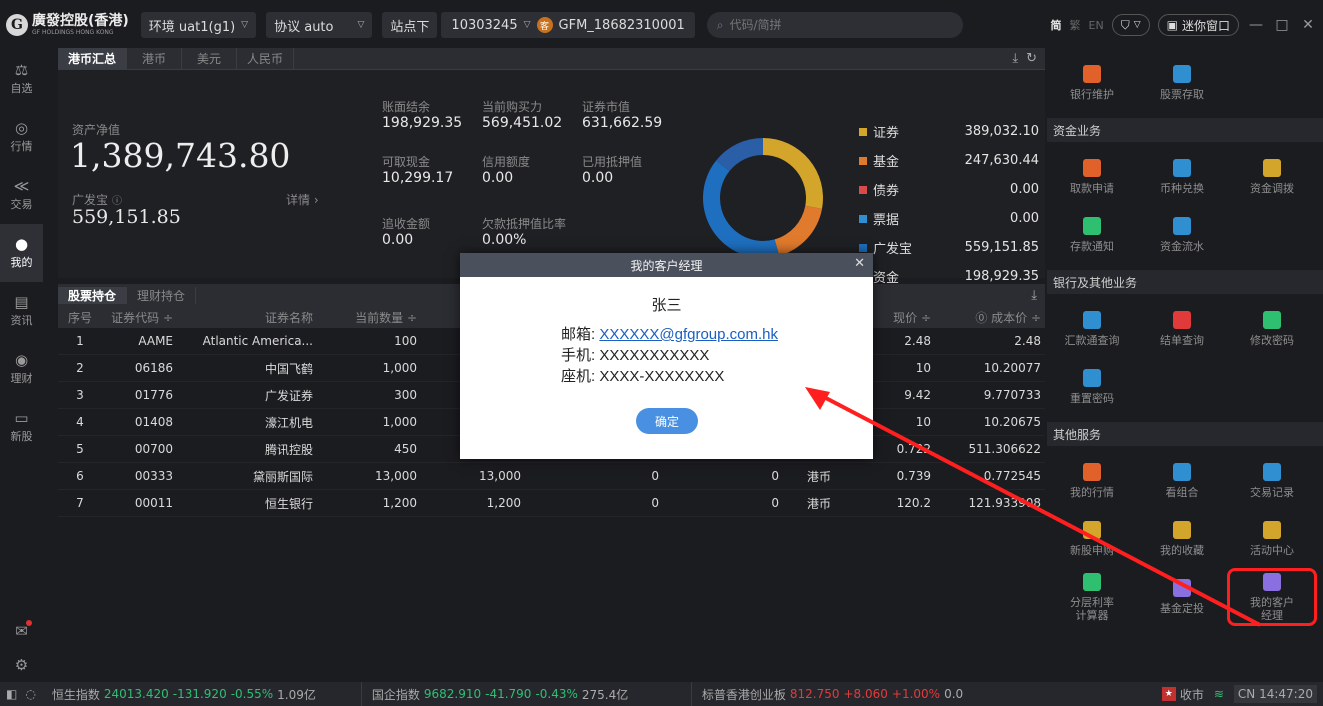 This screenshot has height=706, width=1323. Describe the element at coordinates (1182, 74) in the screenshot. I see `stock-chart-icon` at that location.